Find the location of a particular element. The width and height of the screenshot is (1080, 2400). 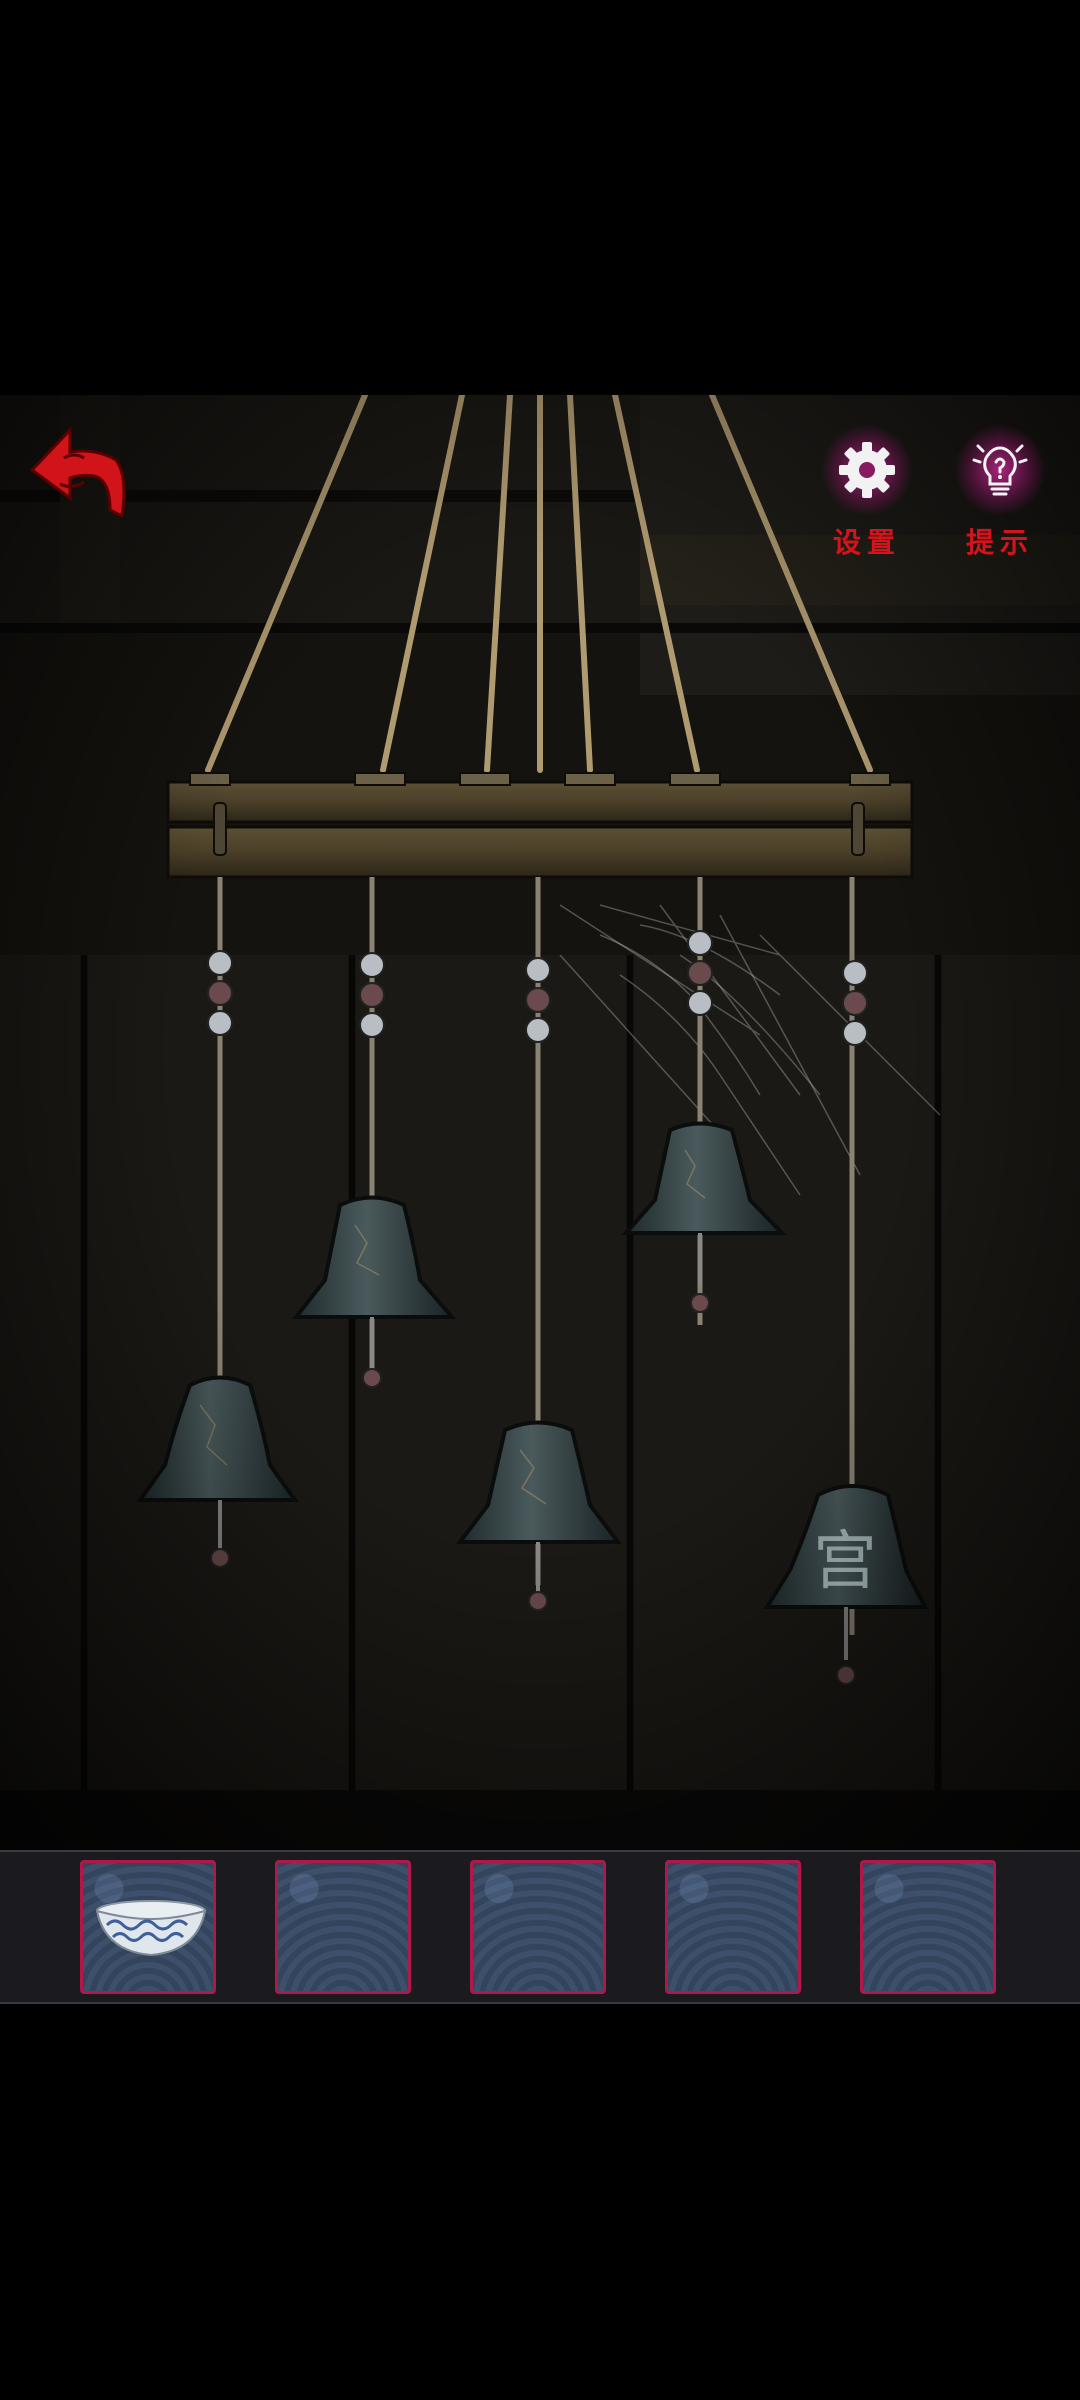

back-arrow-icon is located at coordinates (77, 472).